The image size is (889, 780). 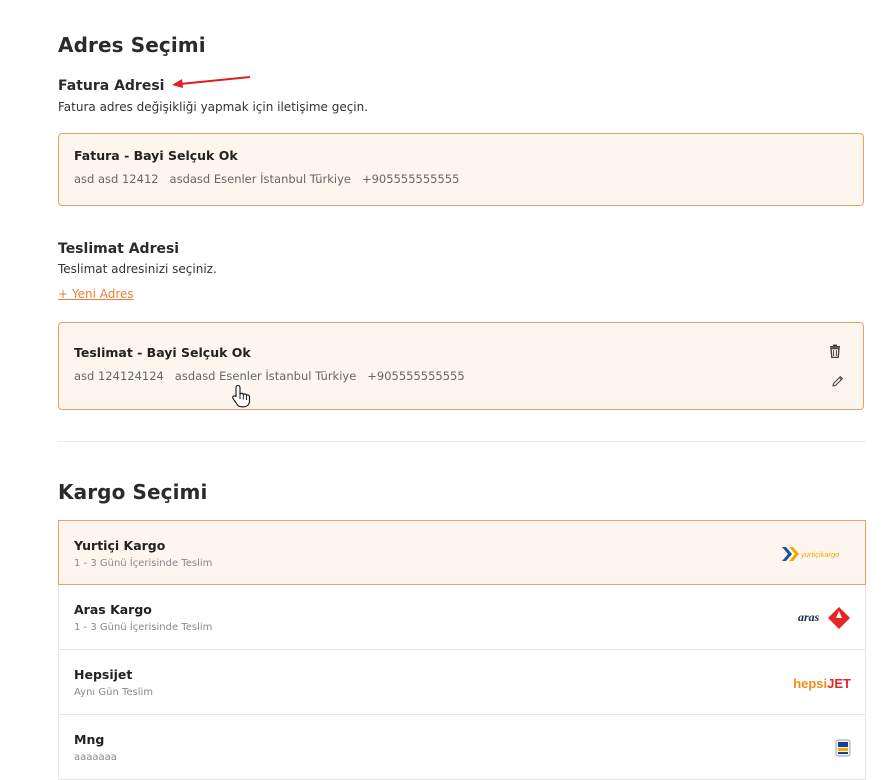 I want to click on cargo-description: Aynı Gün Teslim, so click(x=114, y=692).